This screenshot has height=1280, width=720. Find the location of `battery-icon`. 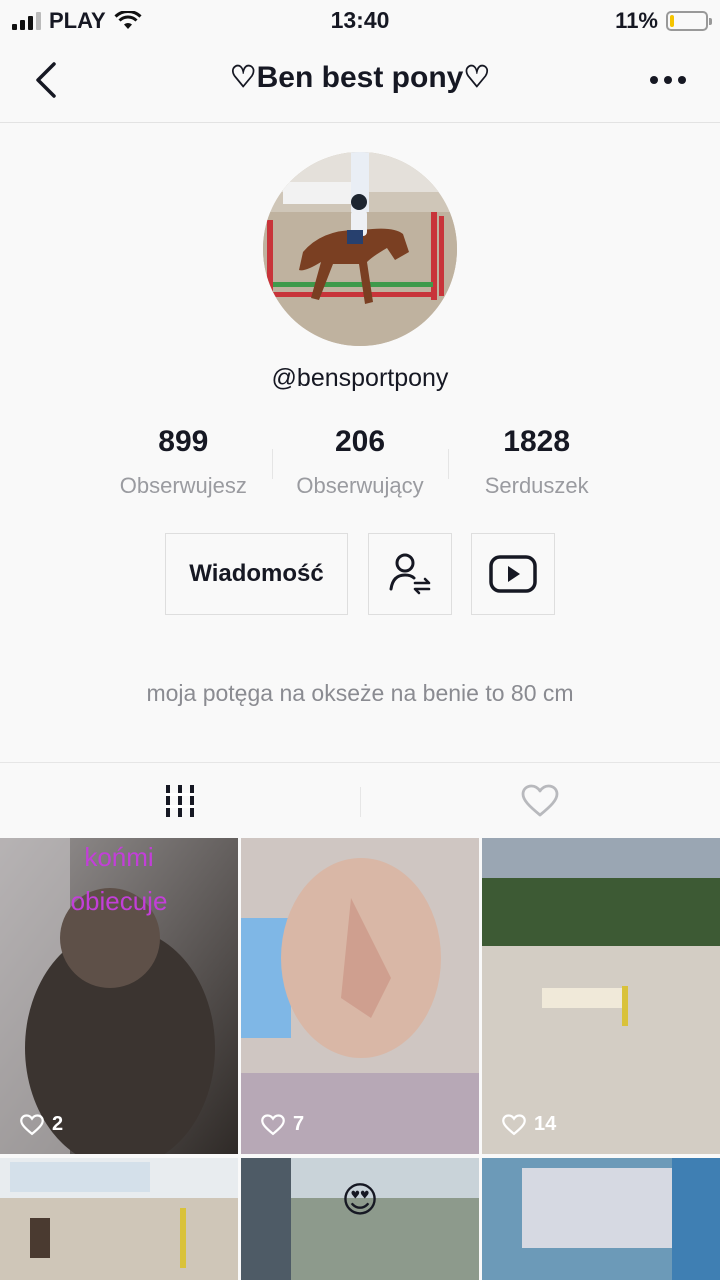

battery-icon is located at coordinates (689, 21).